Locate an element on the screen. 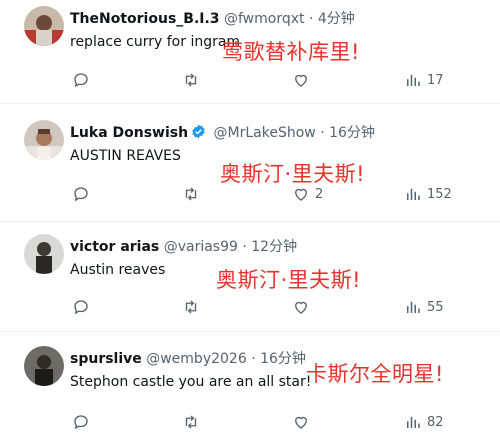 This screenshot has width=500, height=440. tweet-text: AUSTIN REAVES is located at coordinates (125, 156).